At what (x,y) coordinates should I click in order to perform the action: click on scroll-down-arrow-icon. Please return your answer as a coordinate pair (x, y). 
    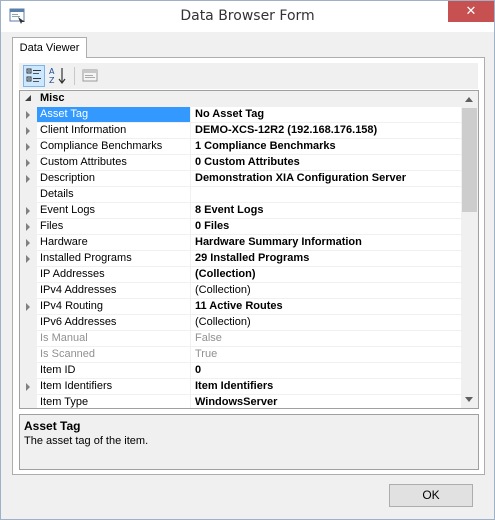
    Looking at the image, I should click on (469, 399).